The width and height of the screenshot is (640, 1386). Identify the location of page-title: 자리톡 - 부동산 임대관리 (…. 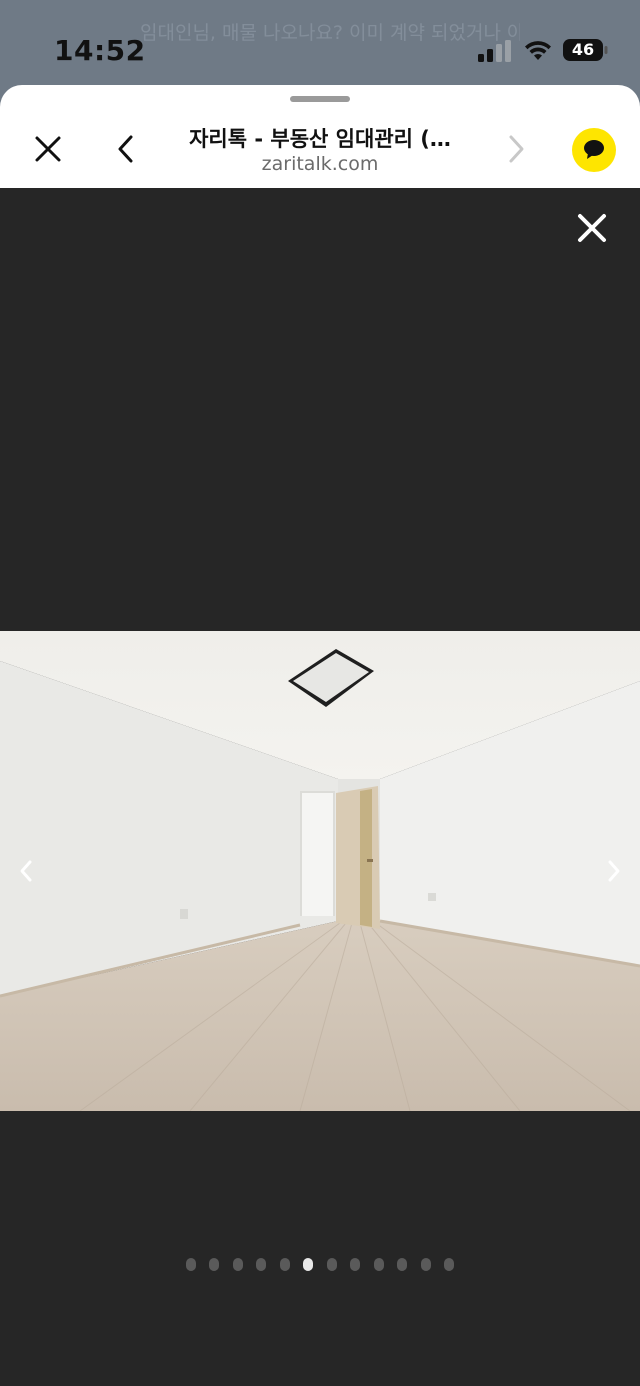
(320, 139).